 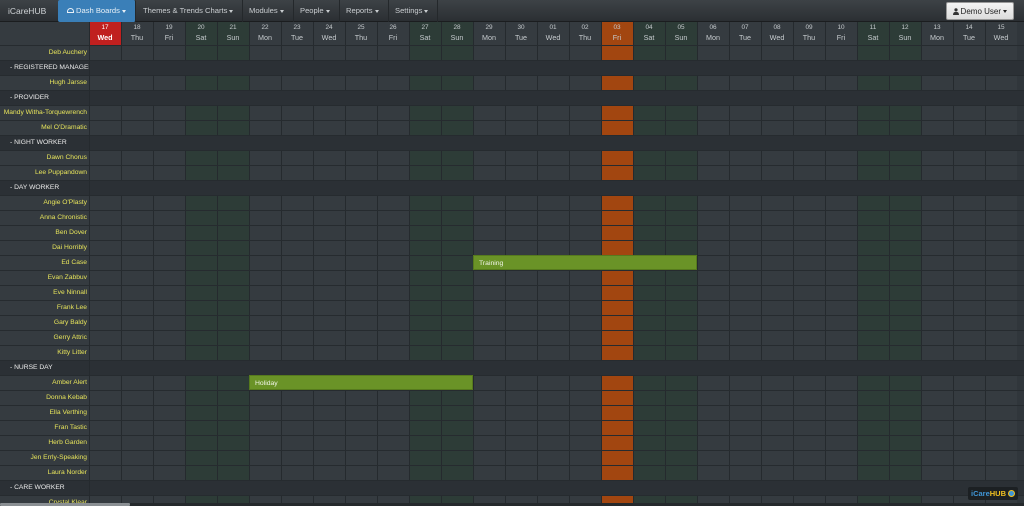 What do you see at coordinates (44, 278) in the screenshot?
I see `staff-name: Evan Zabbuv` at bounding box center [44, 278].